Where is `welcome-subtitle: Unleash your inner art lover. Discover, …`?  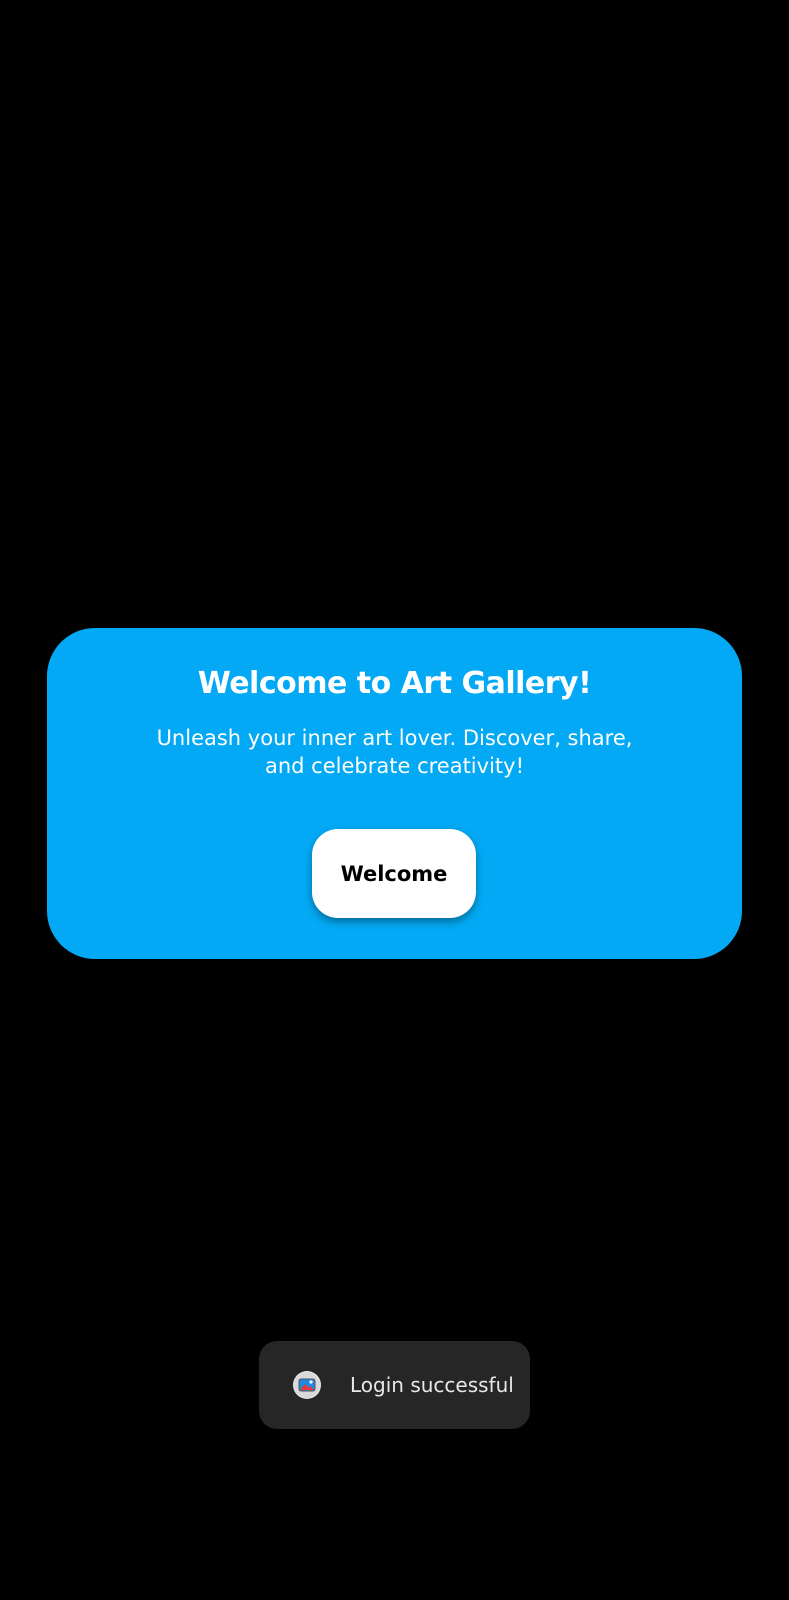
welcome-subtitle: Unleash your inner art lover. Discover, … is located at coordinates (394, 752).